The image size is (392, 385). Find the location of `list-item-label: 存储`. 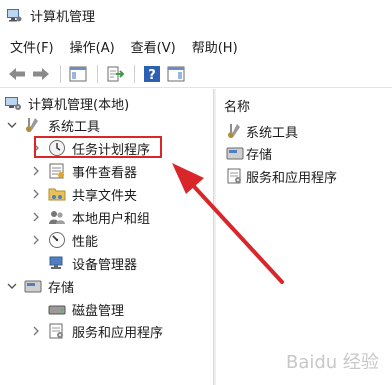

list-item-label: 存储 is located at coordinates (259, 155).